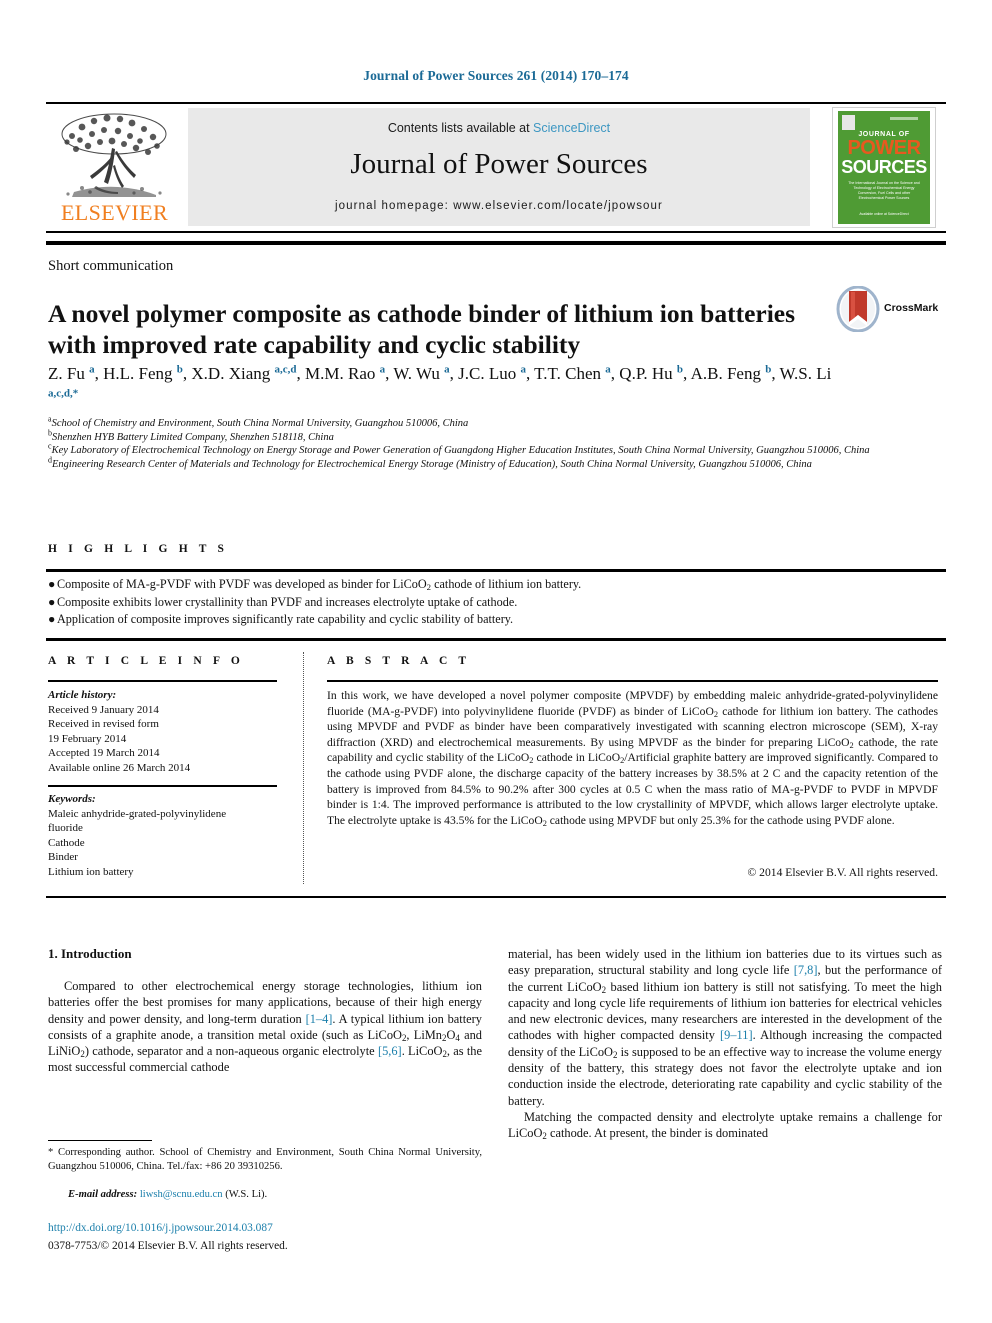 The image size is (992, 1323). What do you see at coordinates (111, 266) in the screenshot?
I see `article-section-type: Short communication` at bounding box center [111, 266].